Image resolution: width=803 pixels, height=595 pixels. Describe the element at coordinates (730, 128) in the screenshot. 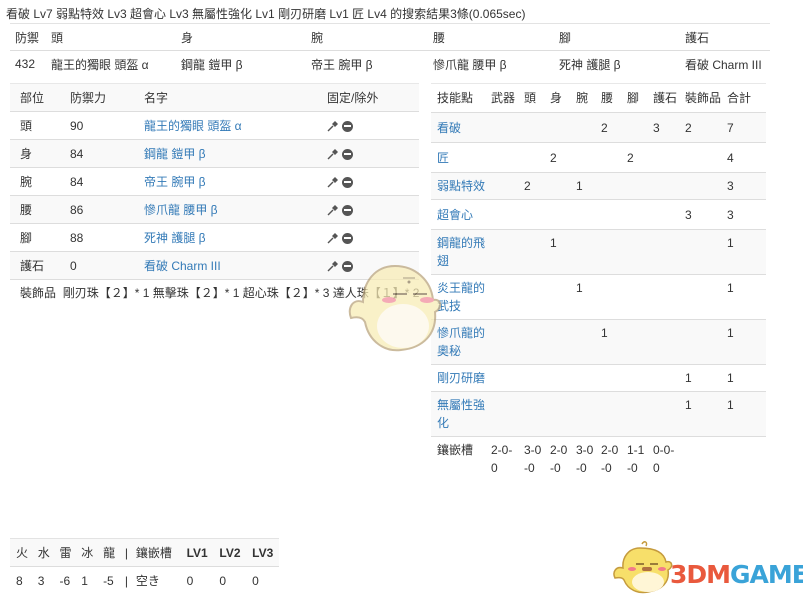

I see `skill-point-cell: 7` at that location.